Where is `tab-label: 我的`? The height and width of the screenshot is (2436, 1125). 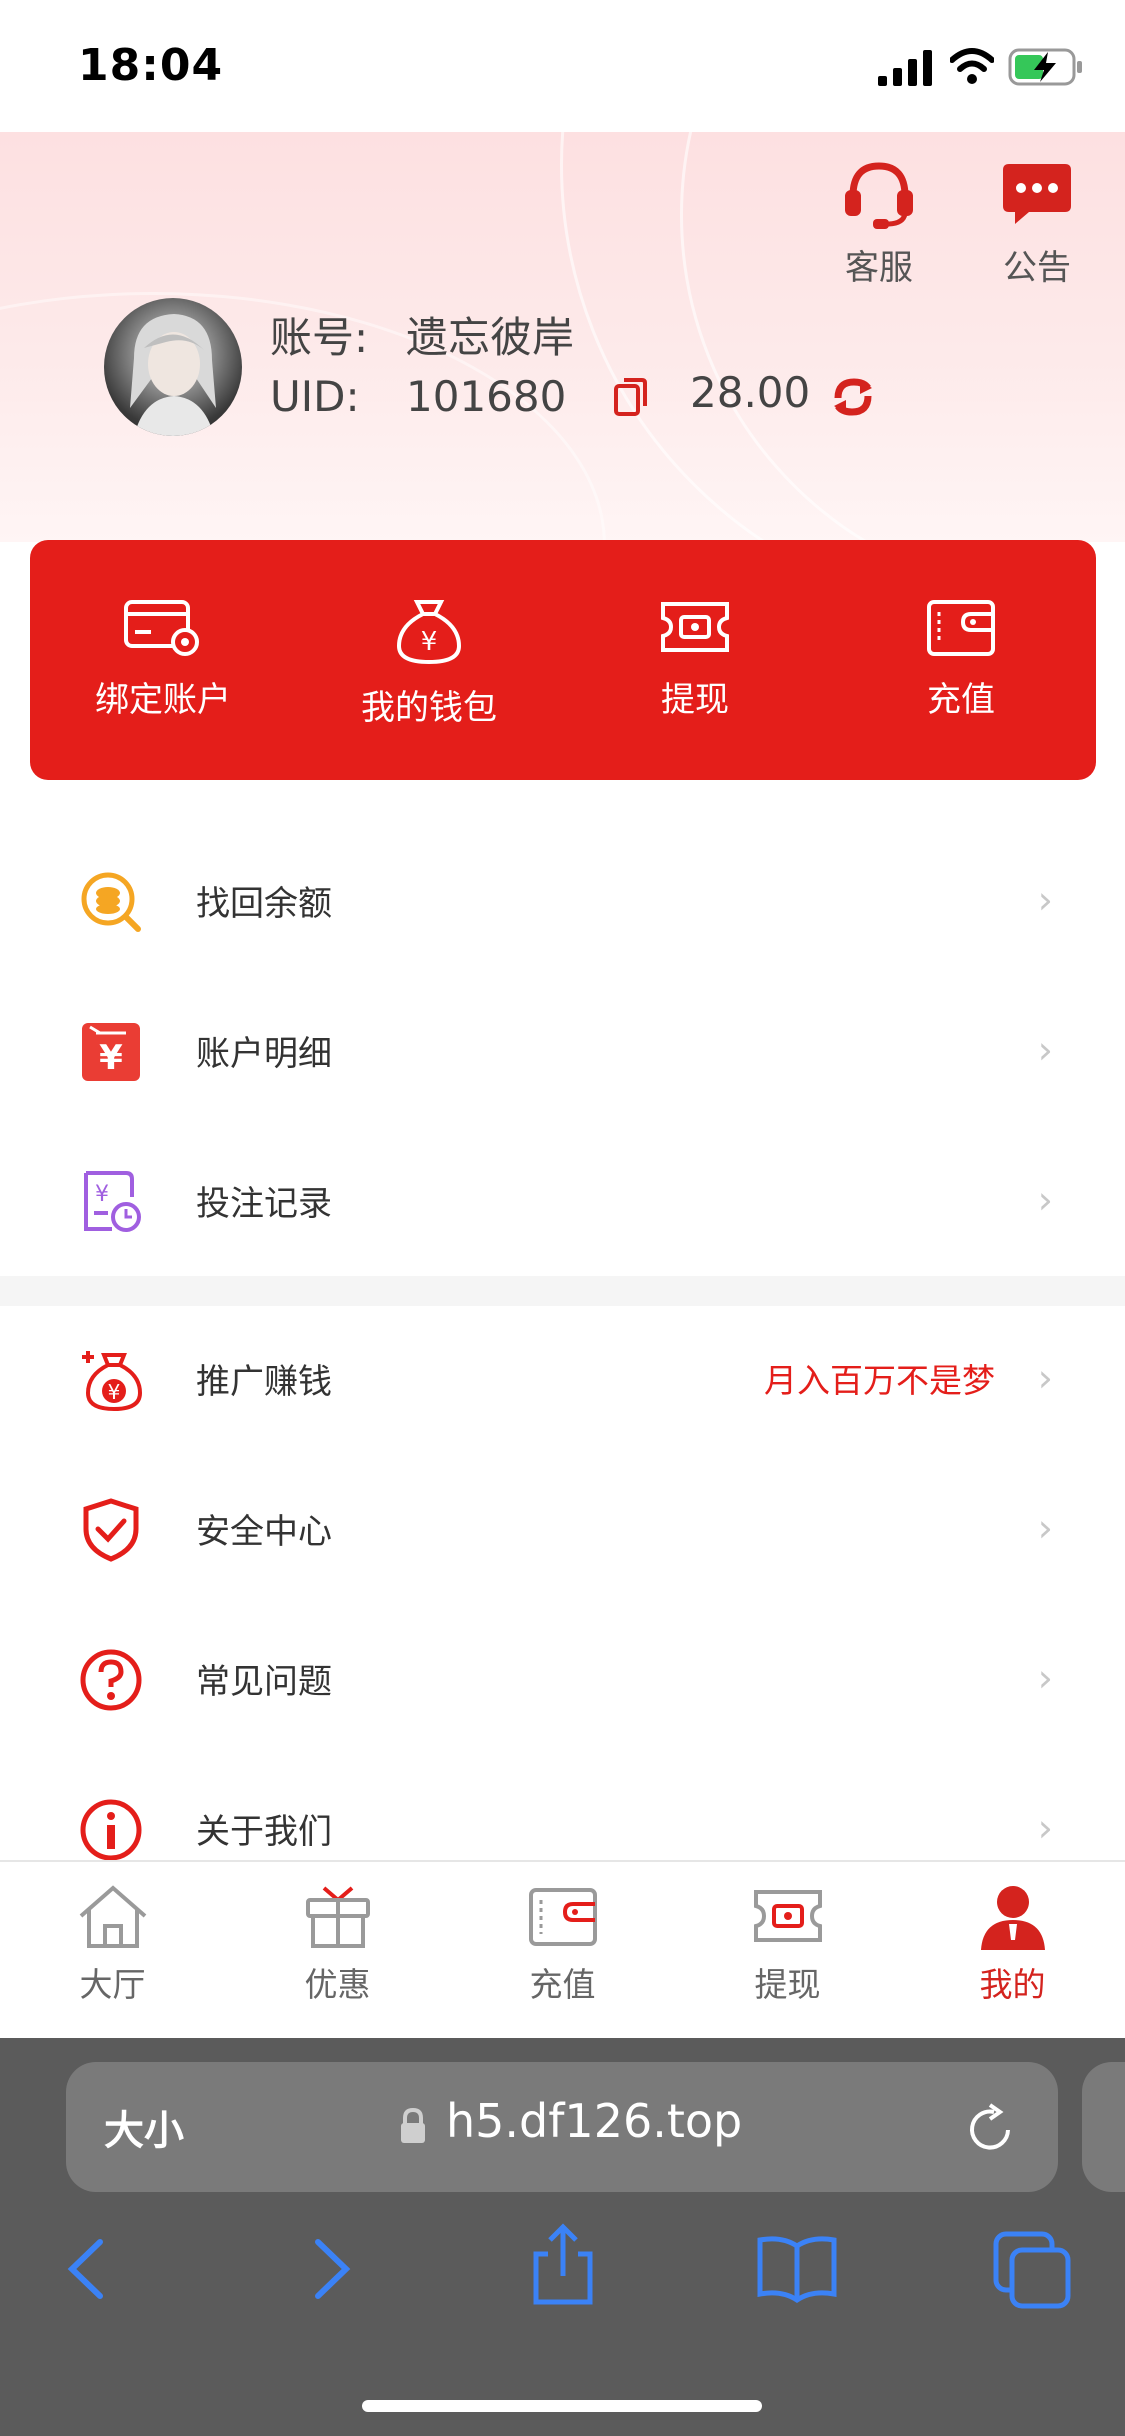 tab-label: 我的 is located at coordinates (1012, 1984).